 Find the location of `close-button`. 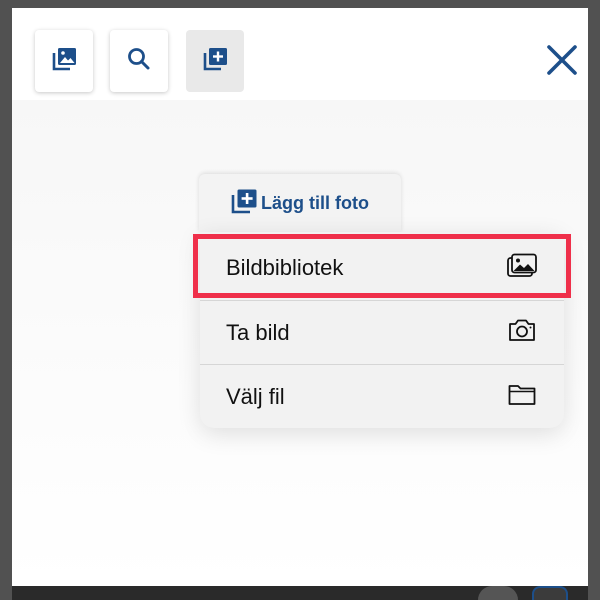

close-button is located at coordinates (562, 62).